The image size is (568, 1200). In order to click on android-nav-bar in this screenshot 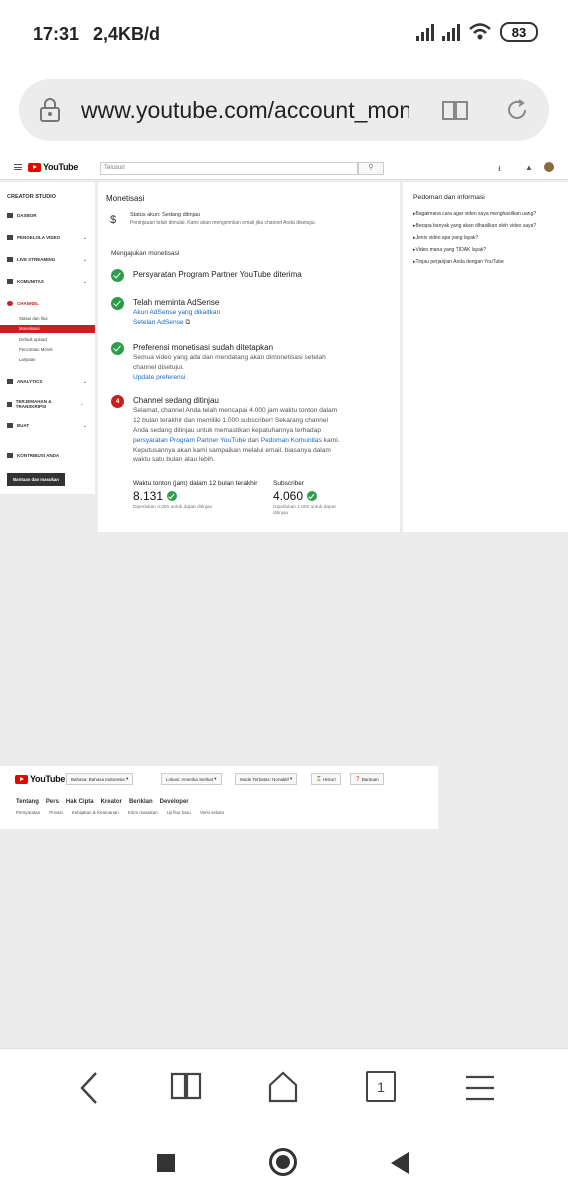, I will do `click(284, 1163)`.